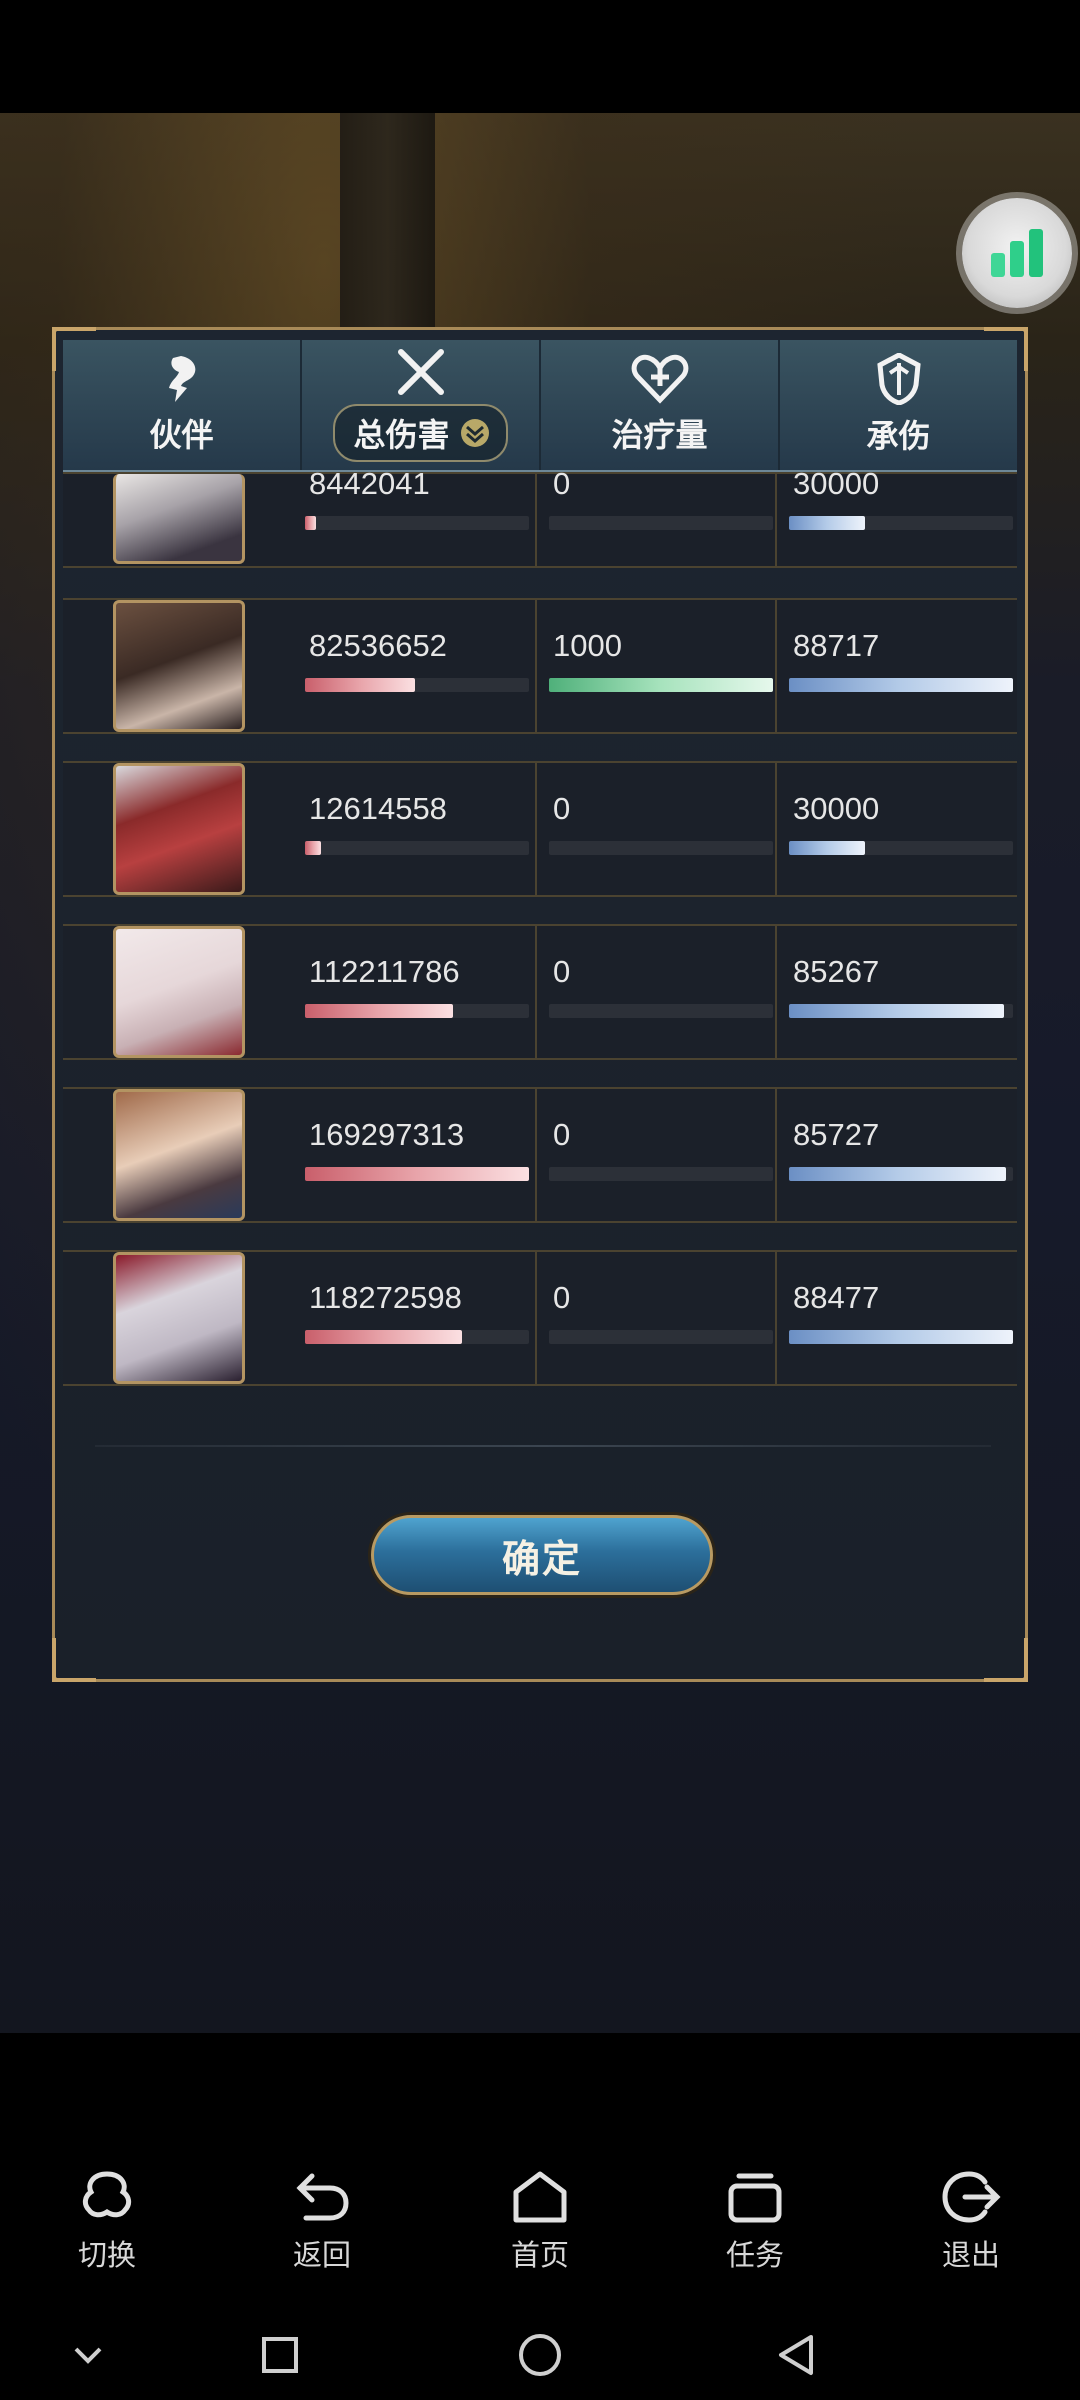  What do you see at coordinates (836, 971) in the screenshot?
I see `taken-value: 85267` at bounding box center [836, 971].